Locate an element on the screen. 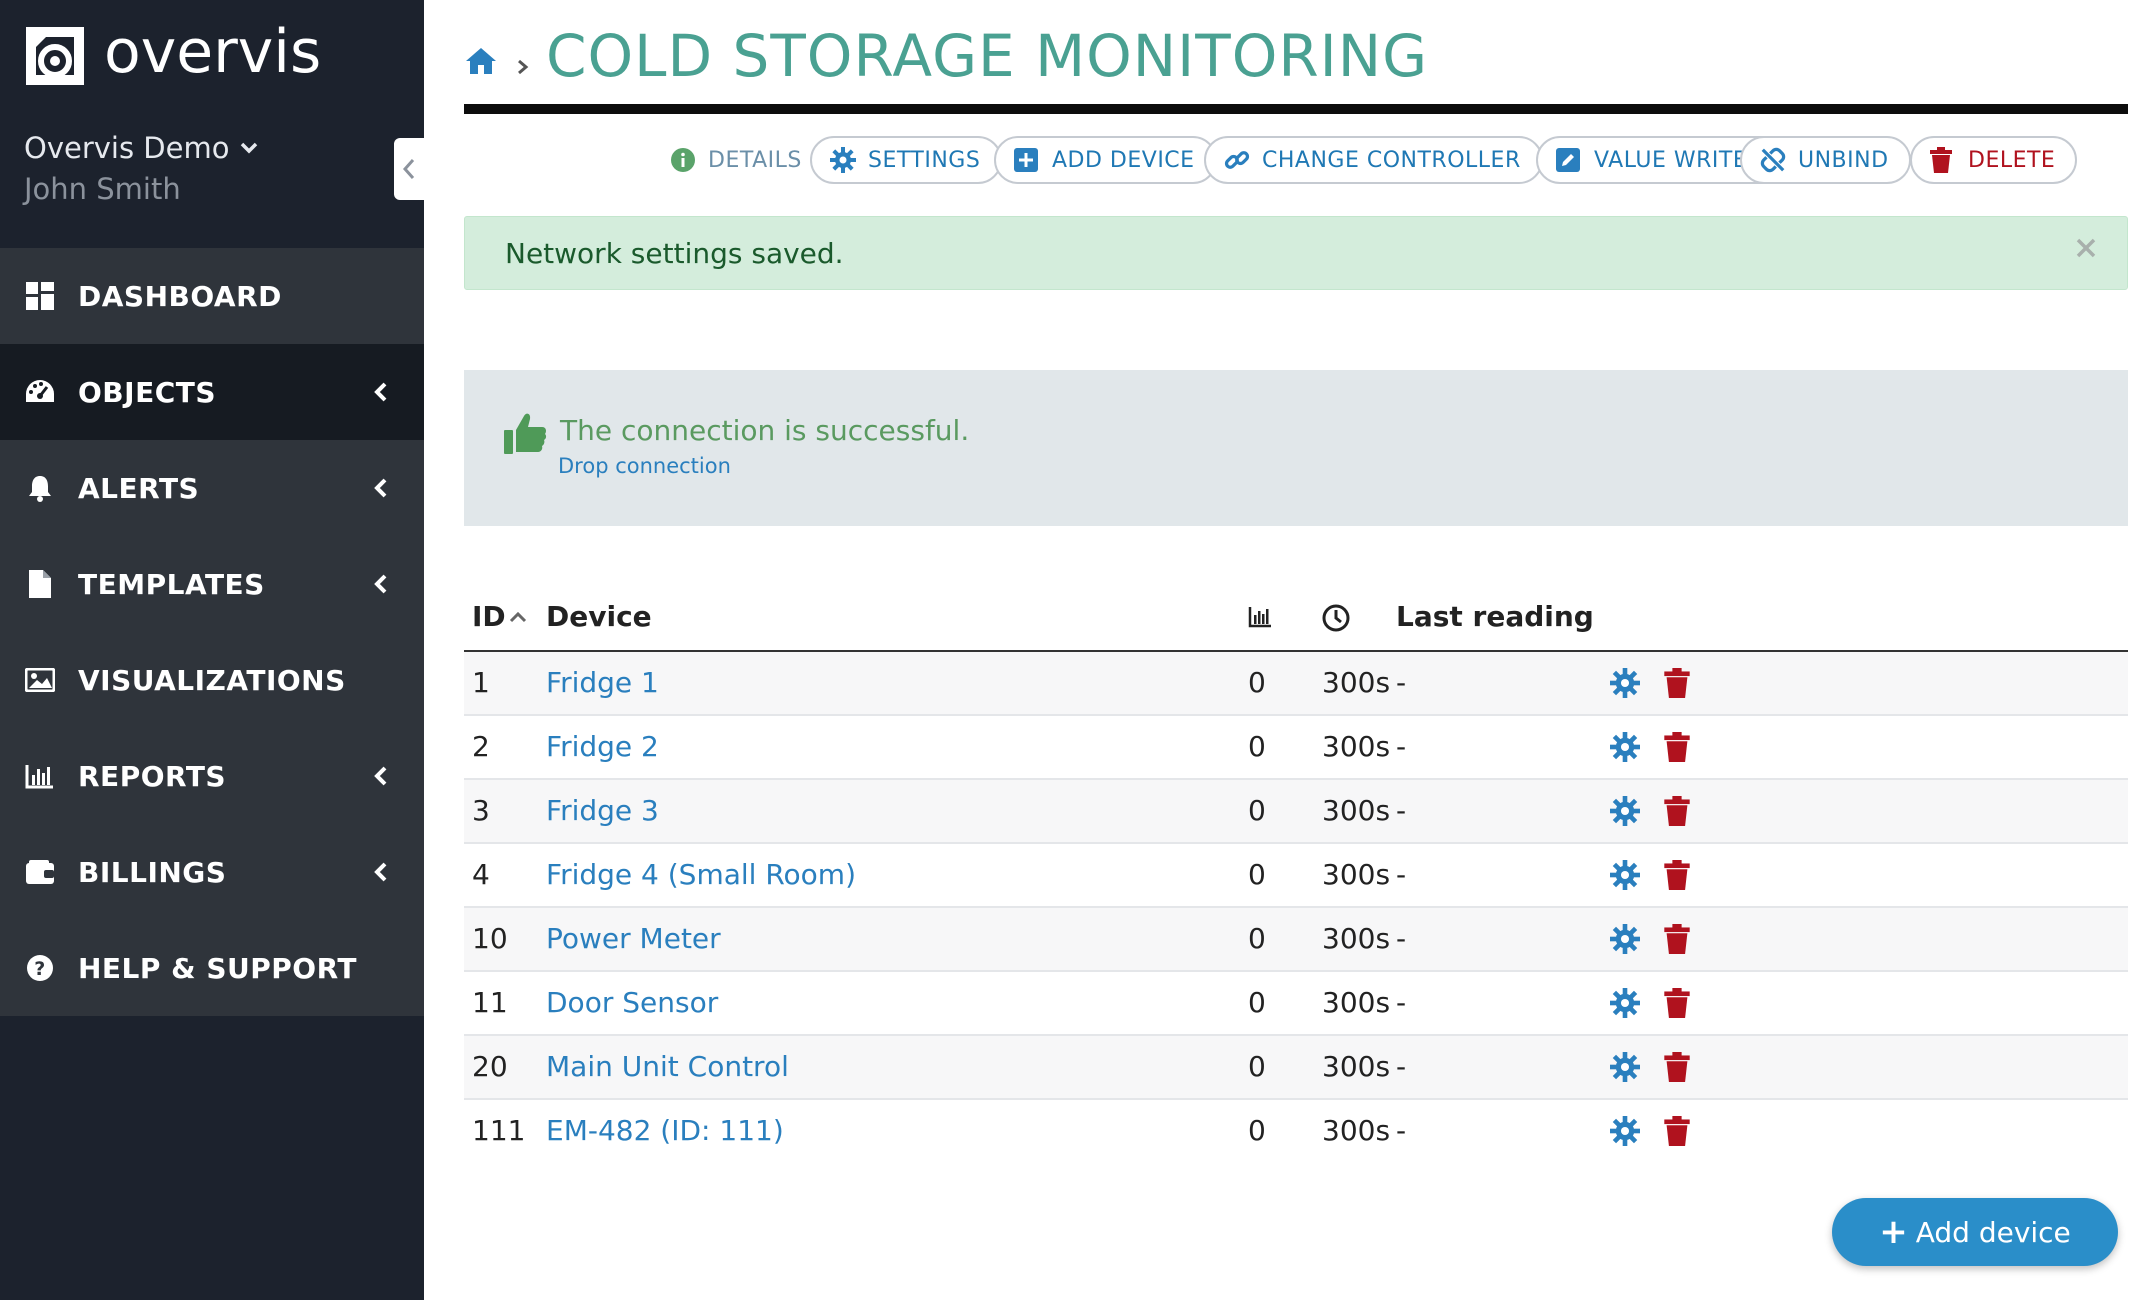 This screenshot has height=1300, width=2140. column-header-device: Device is located at coordinates (599, 616).